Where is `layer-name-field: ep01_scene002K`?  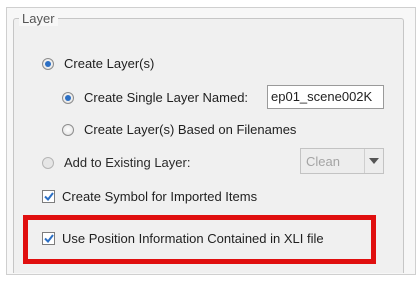
layer-name-field: ep01_scene002K is located at coordinates (325, 97).